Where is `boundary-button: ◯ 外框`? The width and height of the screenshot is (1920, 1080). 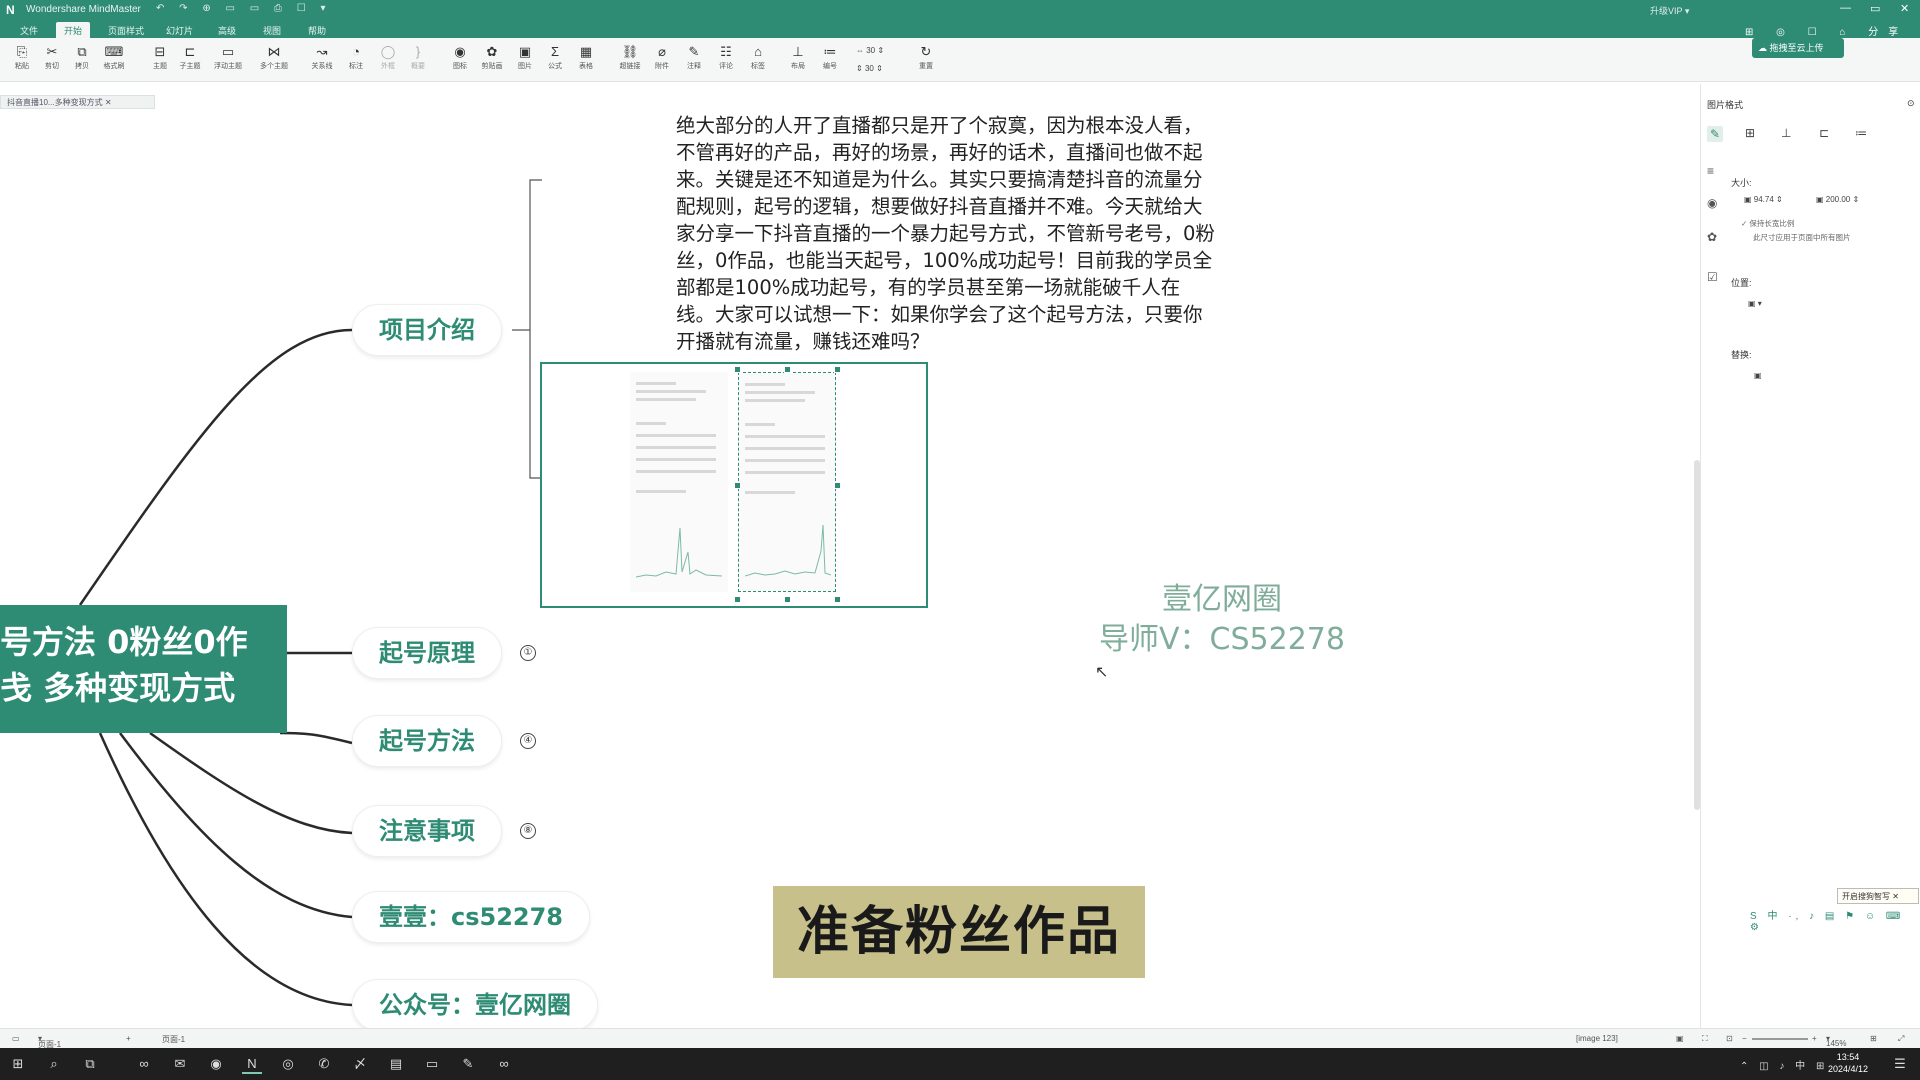 boundary-button: ◯ 外框 is located at coordinates (388, 57).